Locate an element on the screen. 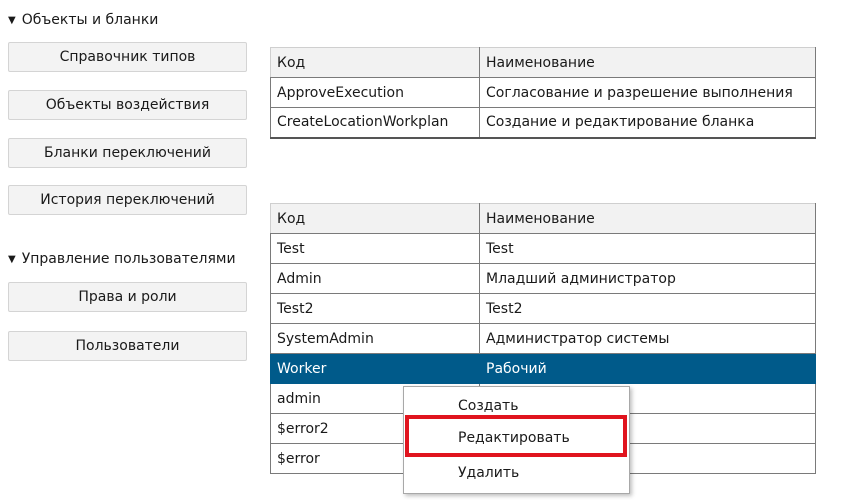  switching-history-button: История переключений is located at coordinates (127, 200).